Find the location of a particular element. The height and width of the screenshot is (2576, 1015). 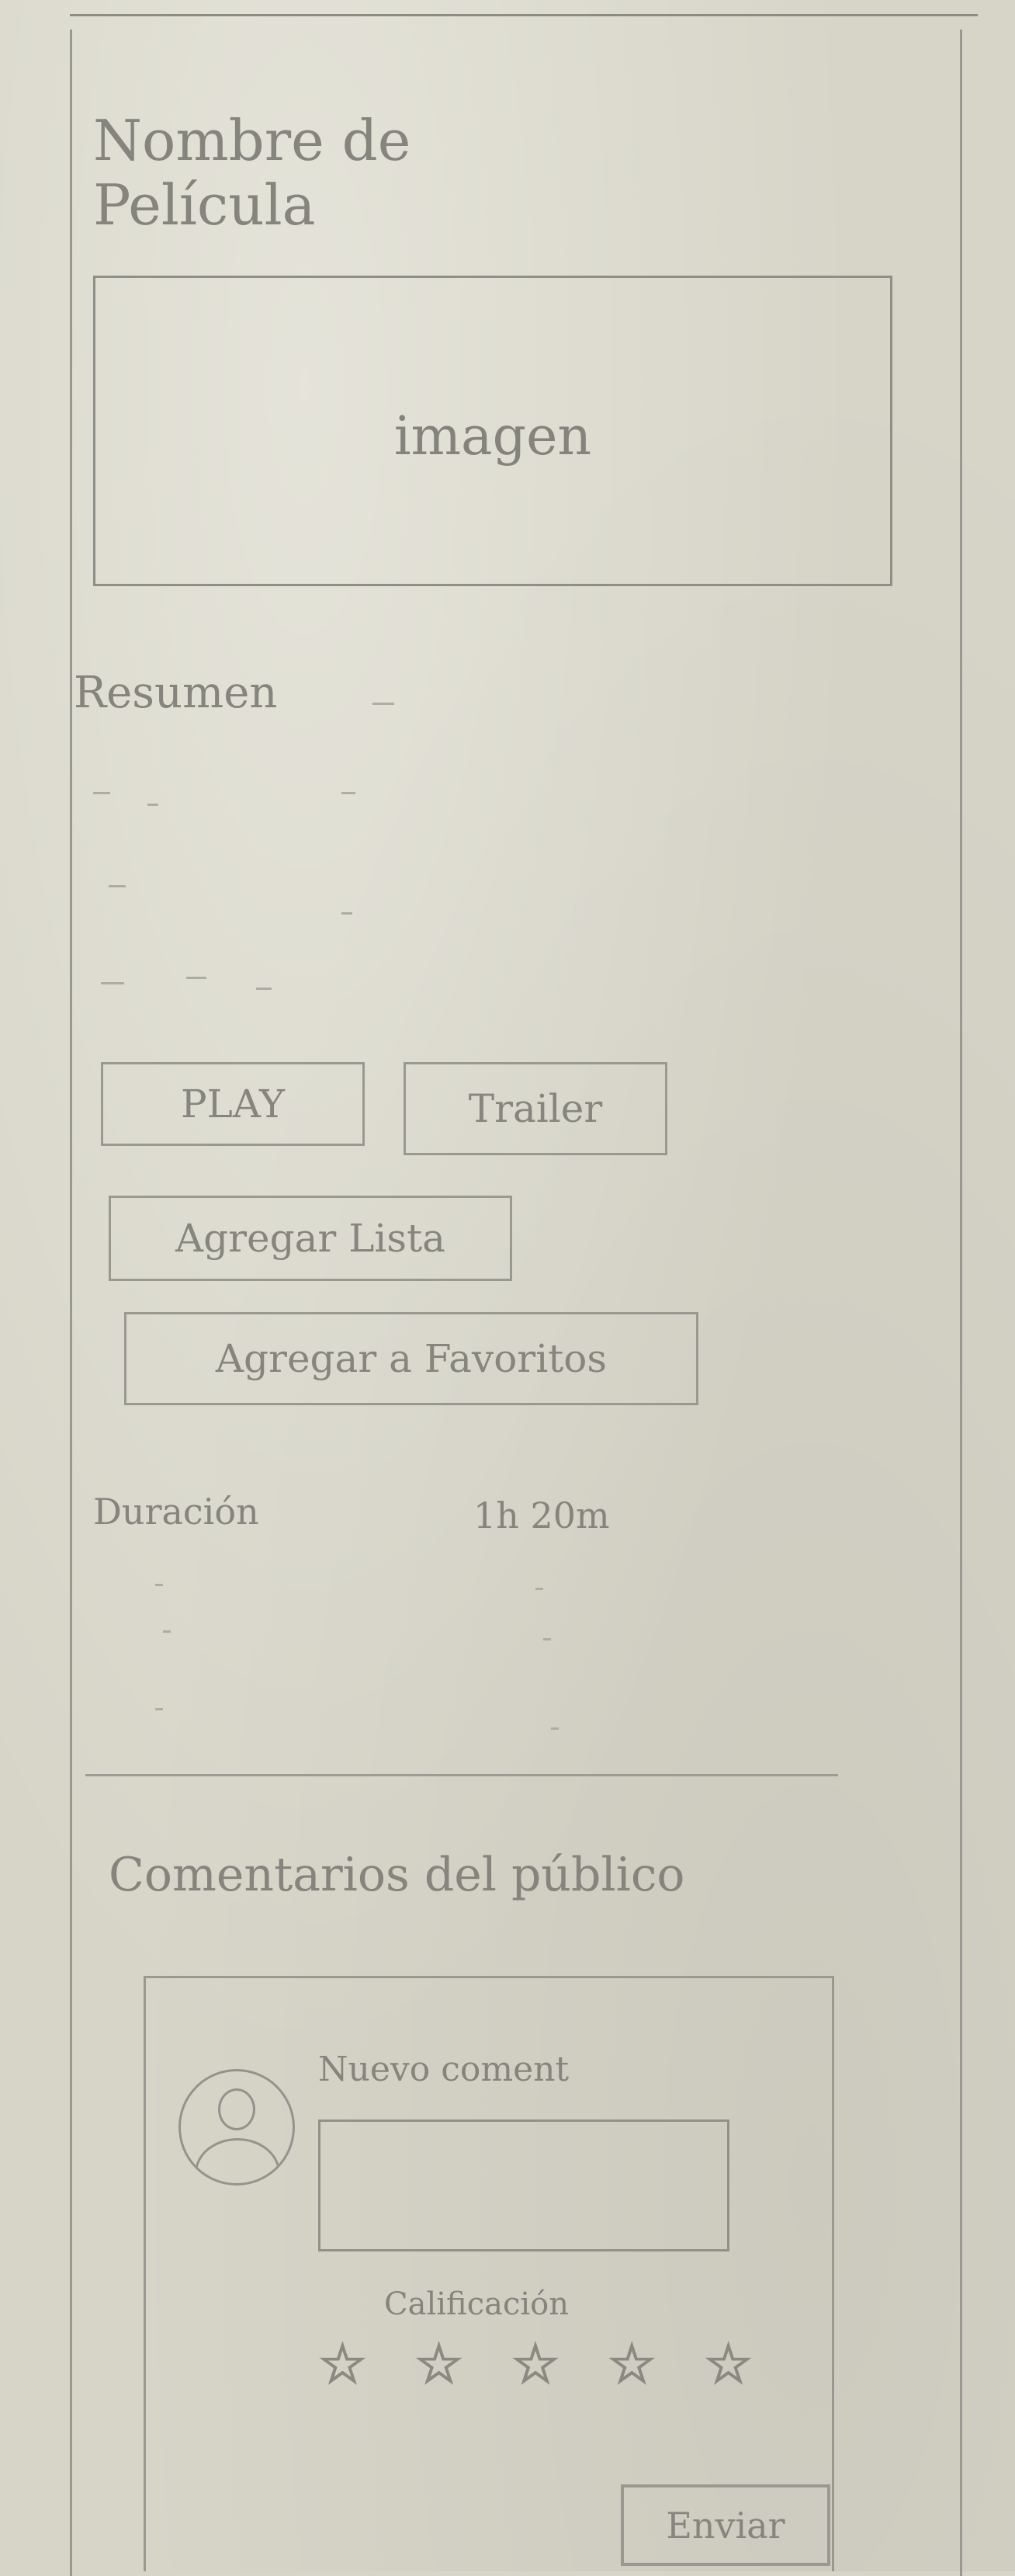

user-avatar-icon is located at coordinates (236, 2127).